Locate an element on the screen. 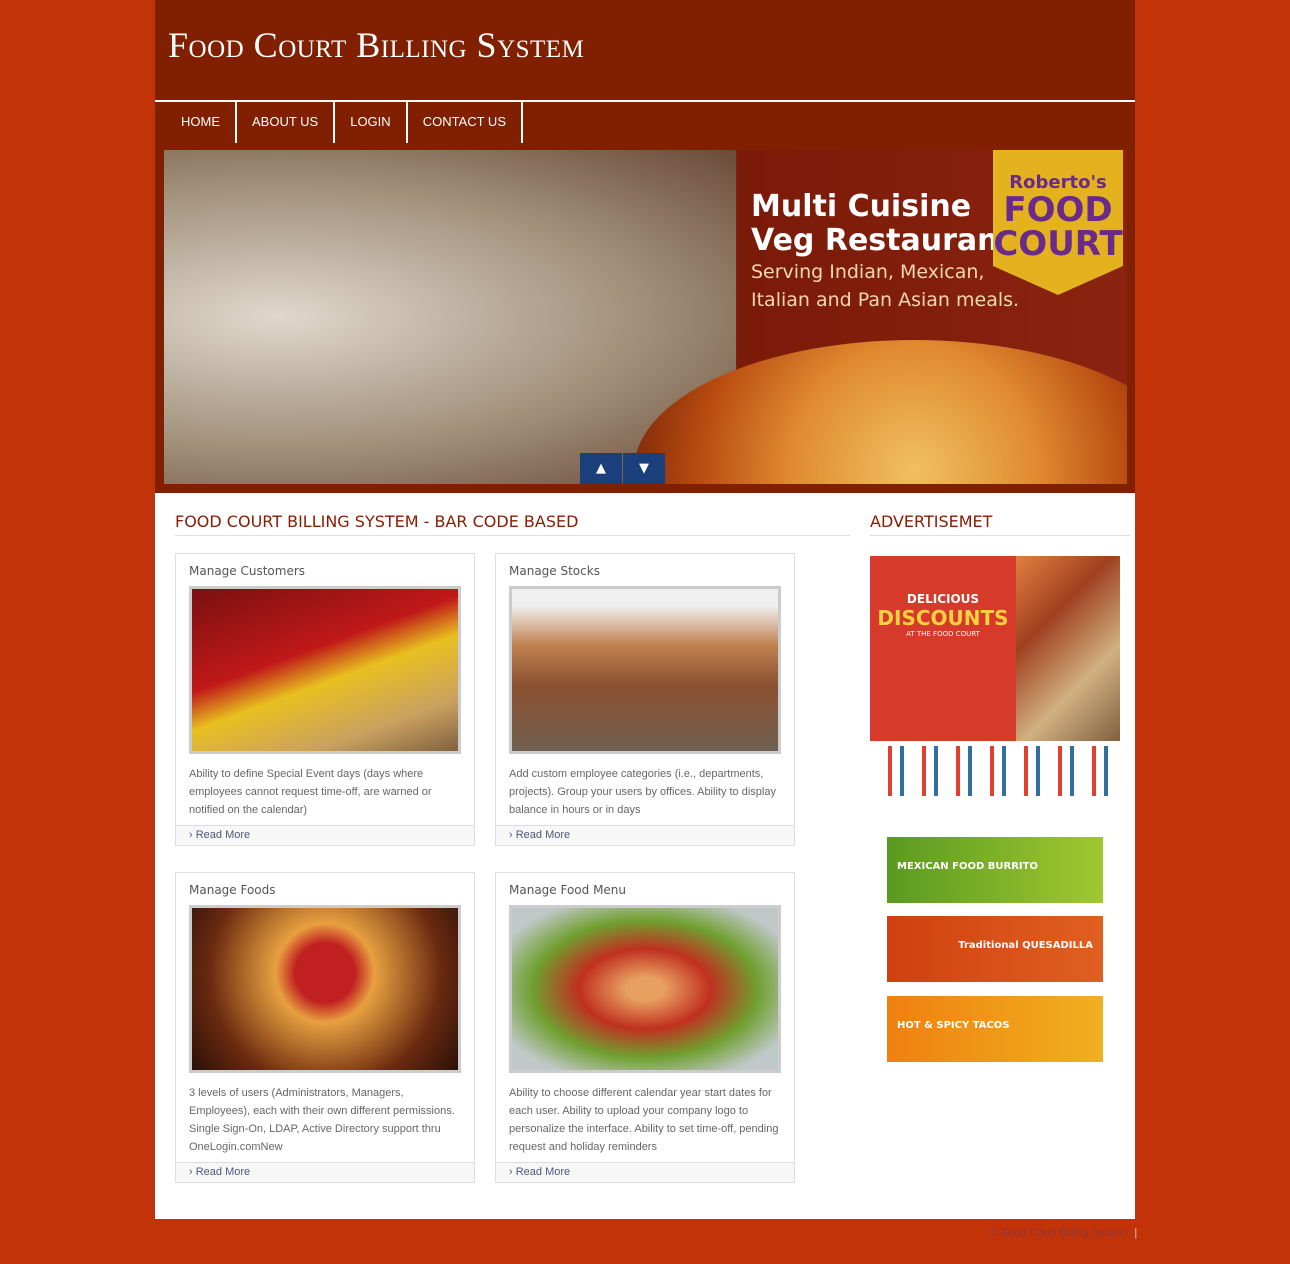 The height and width of the screenshot is (1264, 1290). restaurant-logo: Roberto's FOOD COURT is located at coordinates (1058, 222).